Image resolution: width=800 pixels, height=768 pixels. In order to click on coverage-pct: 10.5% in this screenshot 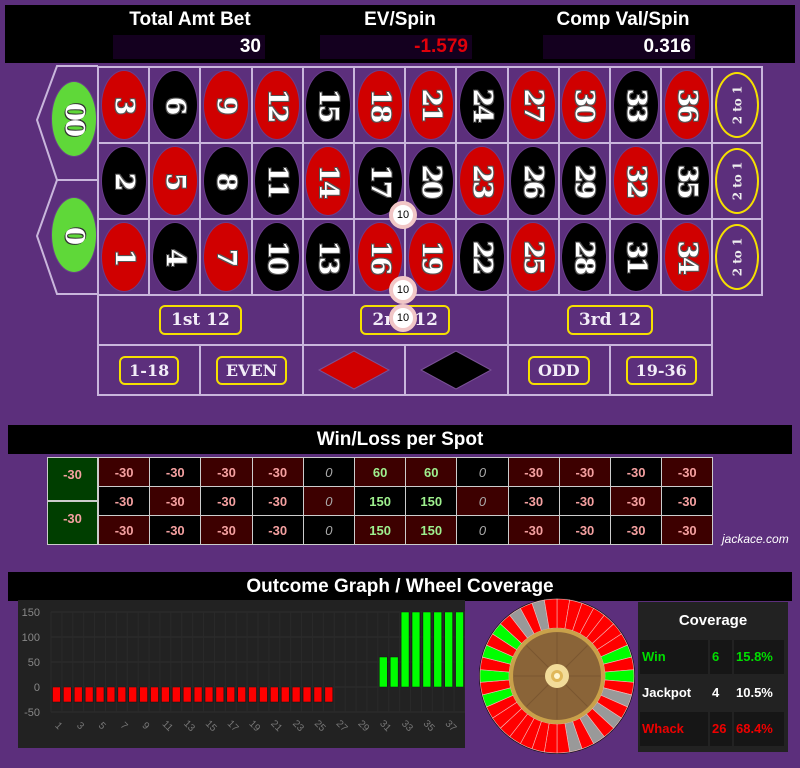, I will do `click(754, 692)`.